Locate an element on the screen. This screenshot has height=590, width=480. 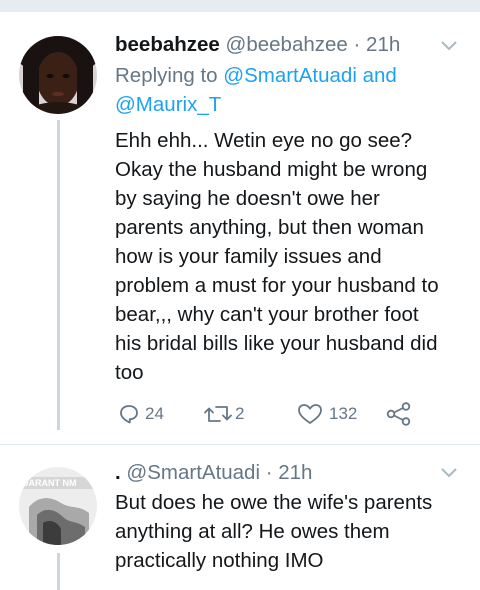
heart-icon is located at coordinates (310, 414).